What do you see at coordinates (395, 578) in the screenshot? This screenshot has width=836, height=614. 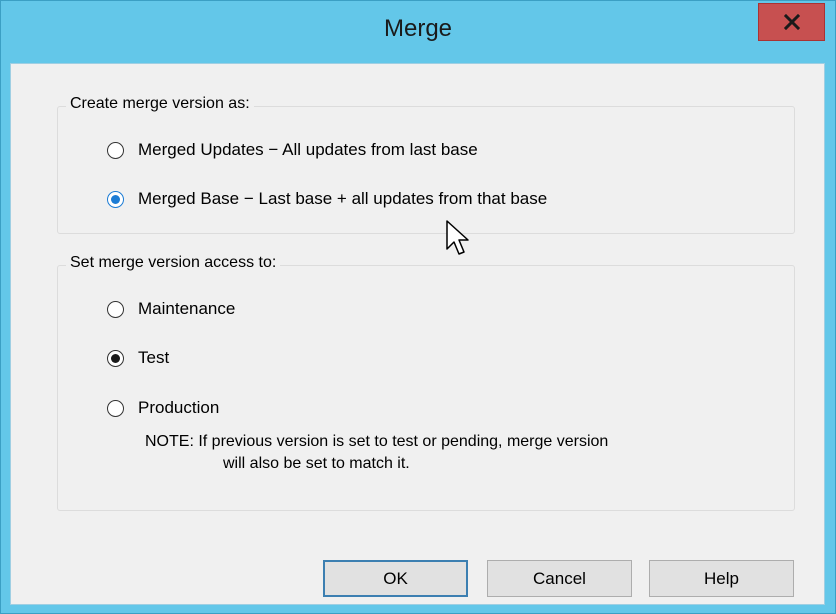 I see `ok-button: OK` at bounding box center [395, 578].